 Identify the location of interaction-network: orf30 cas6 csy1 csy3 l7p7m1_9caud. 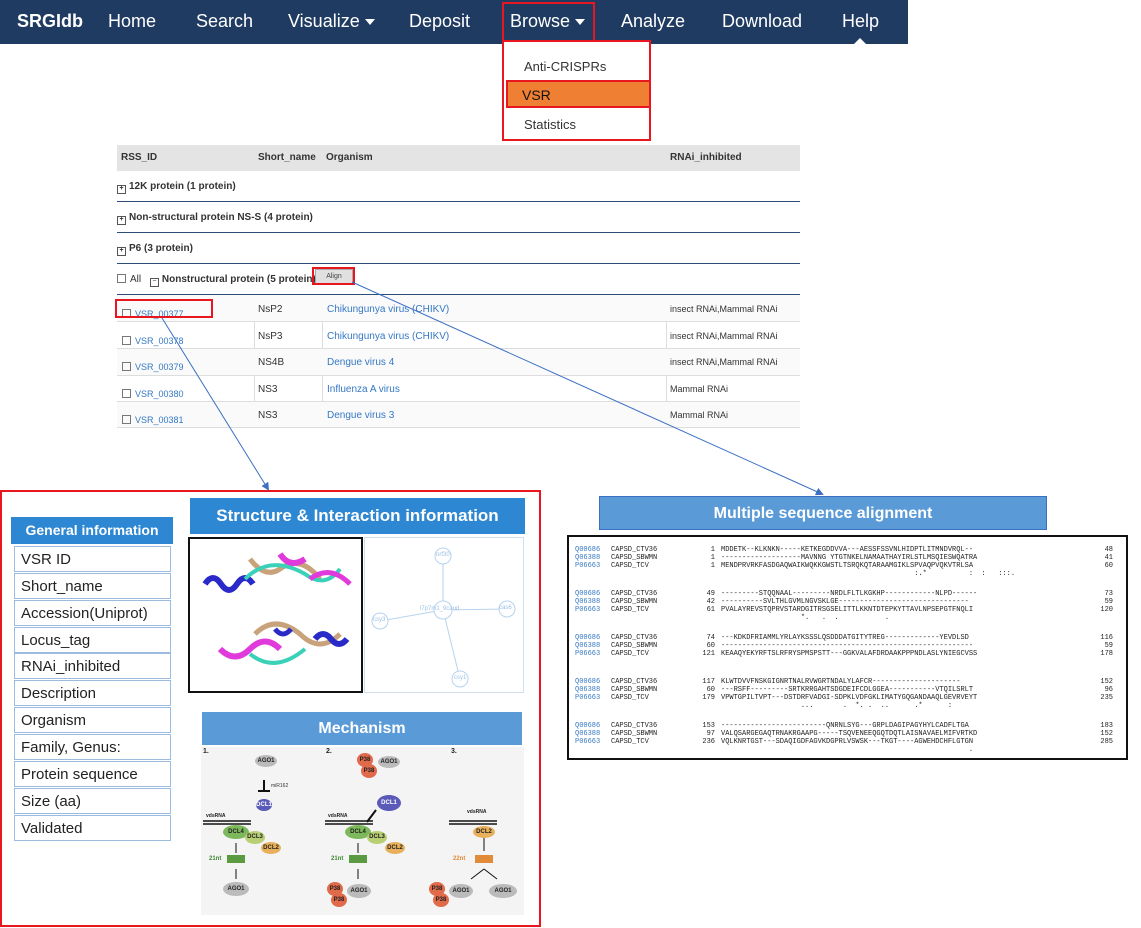
(444, 615).